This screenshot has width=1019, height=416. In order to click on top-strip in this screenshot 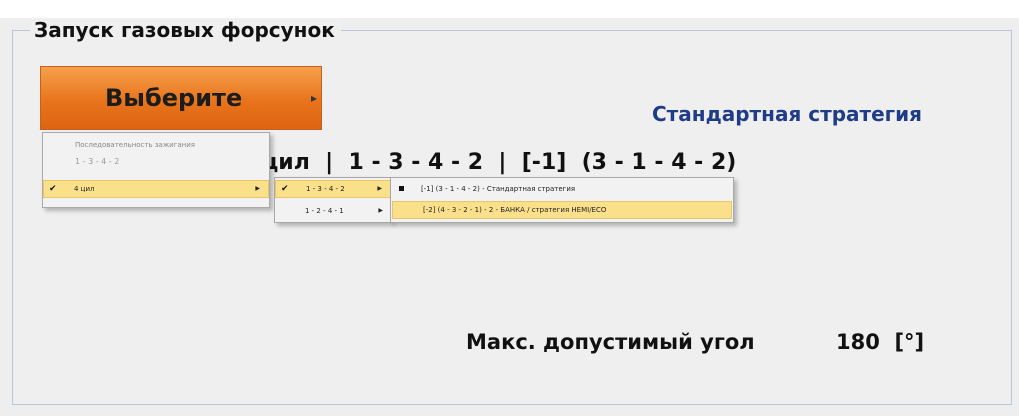, I will do `click(509, 9)`.